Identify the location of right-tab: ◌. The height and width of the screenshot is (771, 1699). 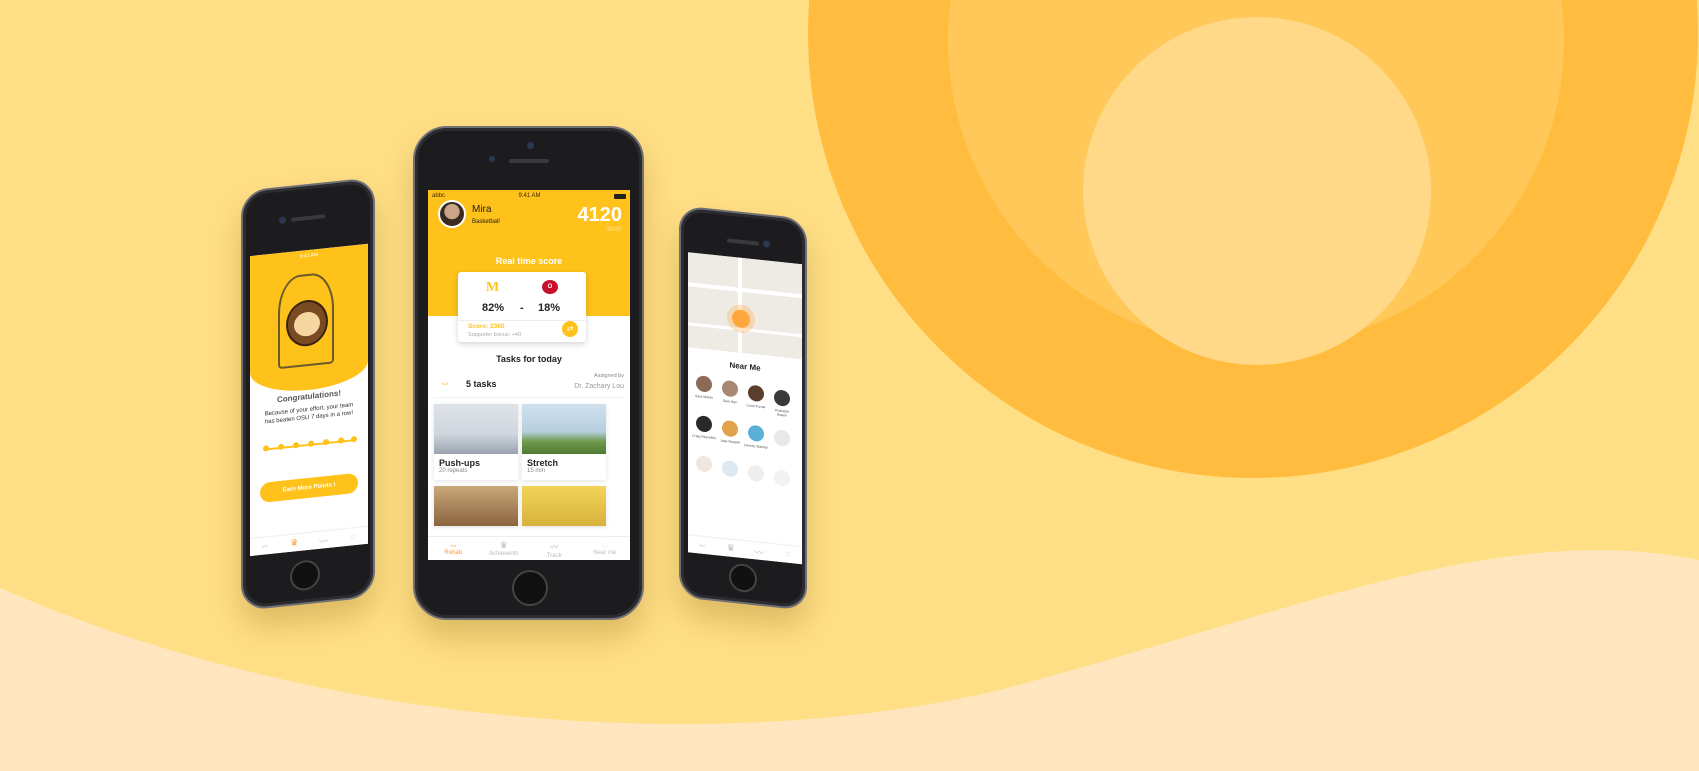
(788, 554).